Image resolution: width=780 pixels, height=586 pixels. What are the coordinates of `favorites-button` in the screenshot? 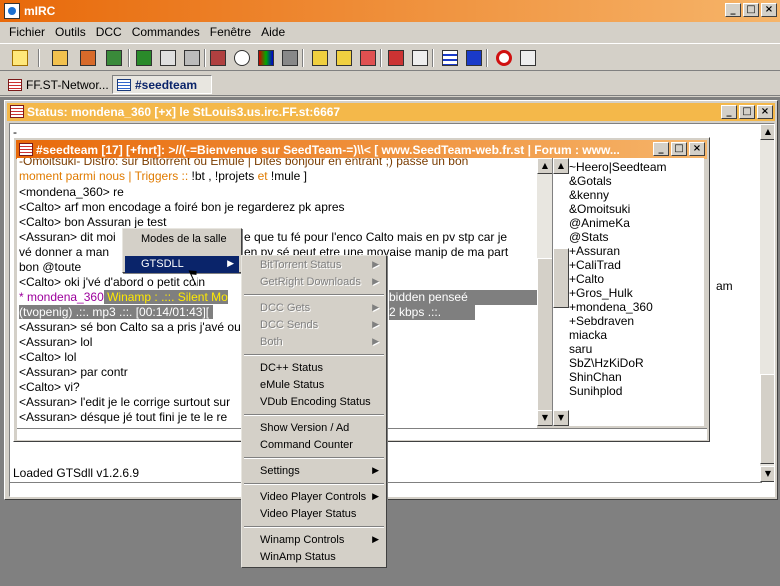 It's located at (88, 58).